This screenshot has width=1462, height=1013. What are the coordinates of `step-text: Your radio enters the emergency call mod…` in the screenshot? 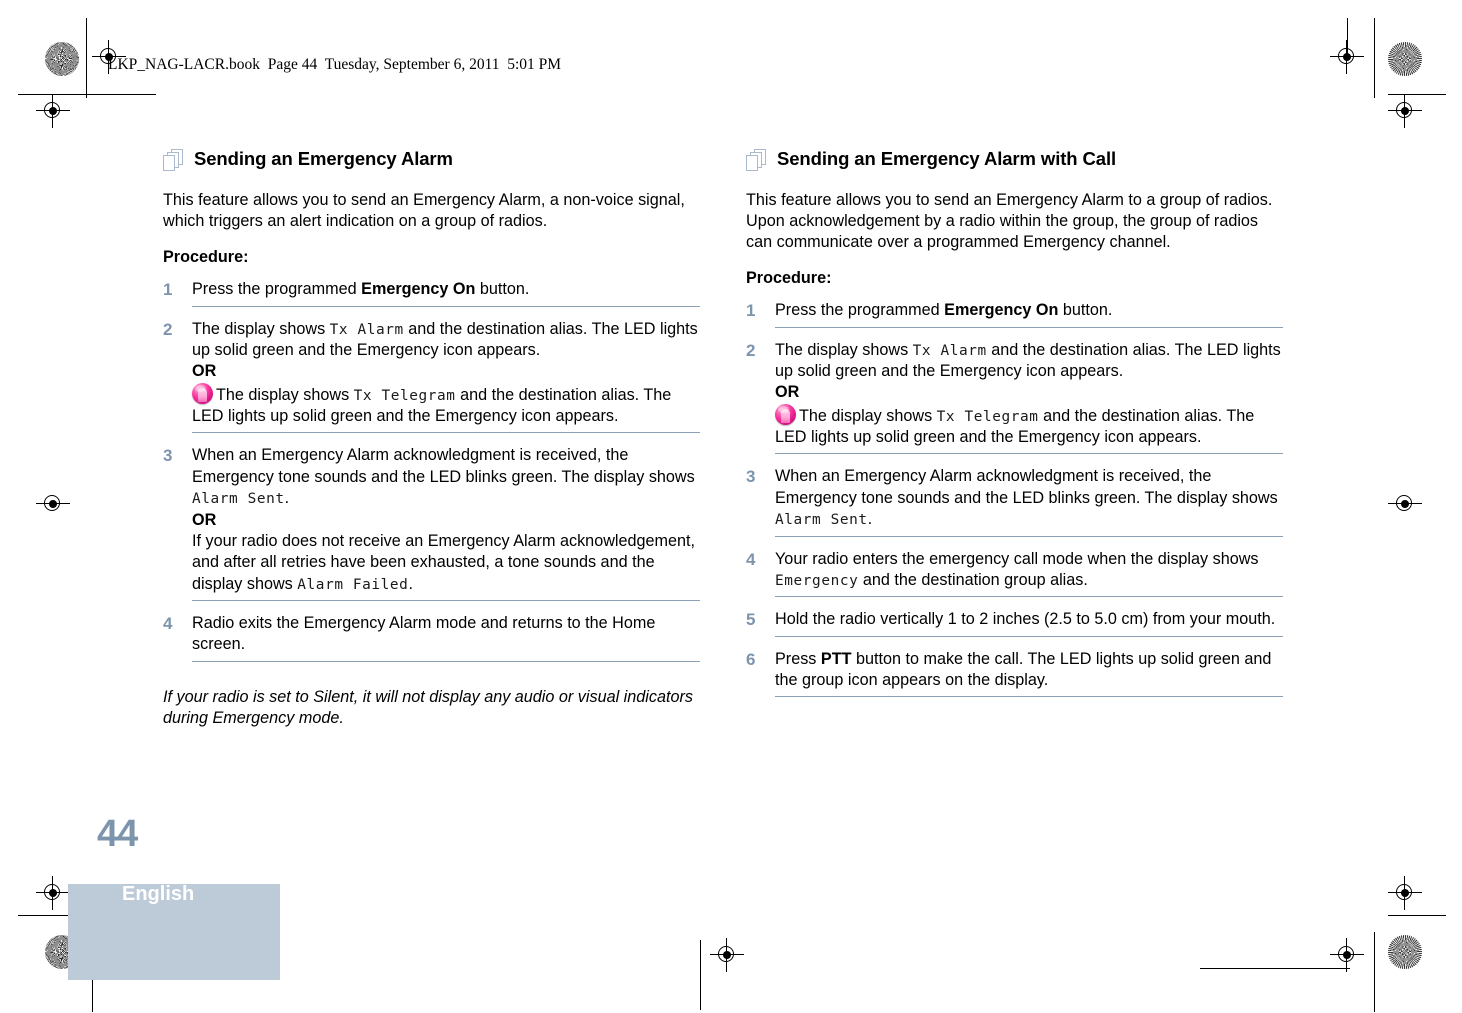 It's located at (1017, 558).